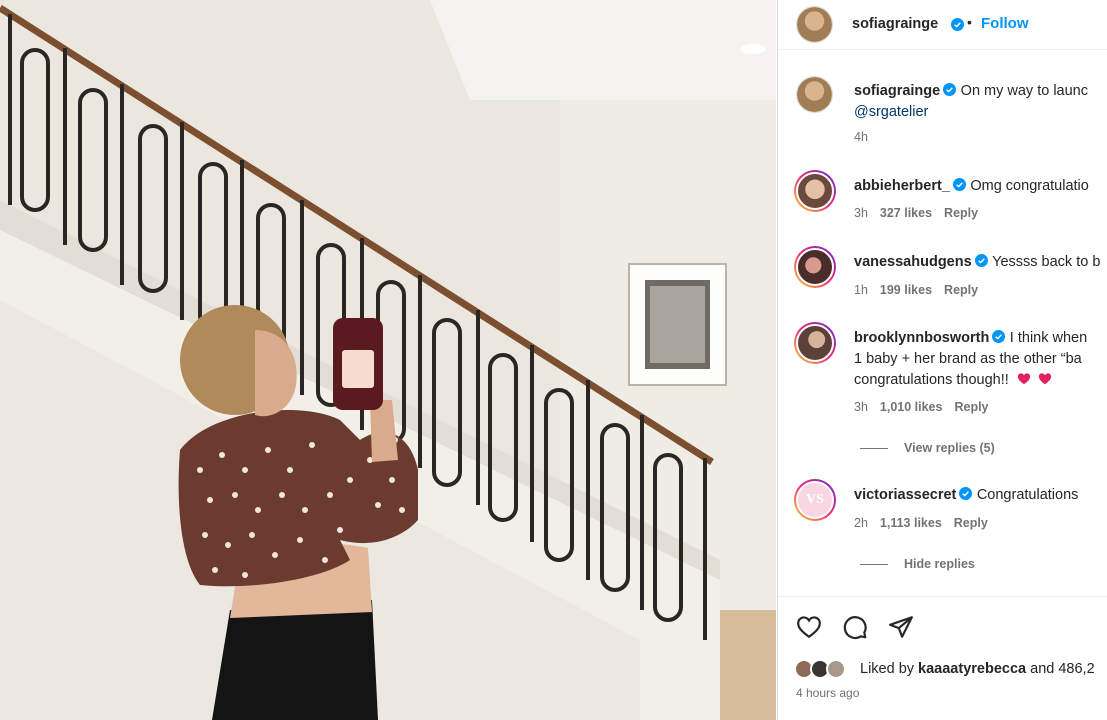 The width and height of the screenshot is (1107, 720). Describe the element at coordinates (942, 25) in the screenshot. I see `post-header: sofiagrainge • Follow` at that location.